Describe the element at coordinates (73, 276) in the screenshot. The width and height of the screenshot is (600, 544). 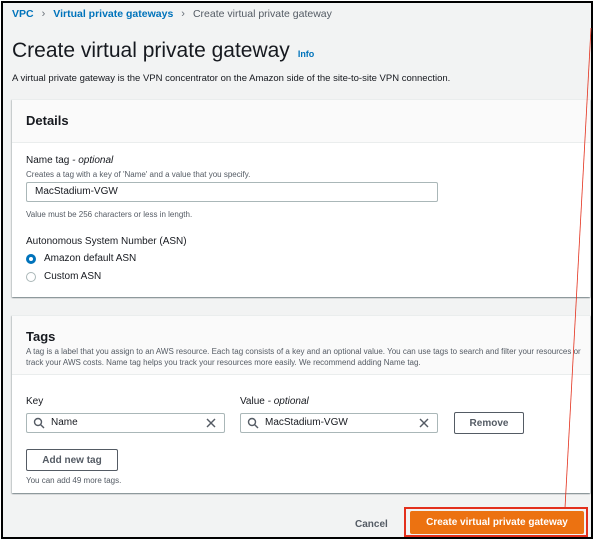
I see `asn-option-label: Custom ASN` at that location.